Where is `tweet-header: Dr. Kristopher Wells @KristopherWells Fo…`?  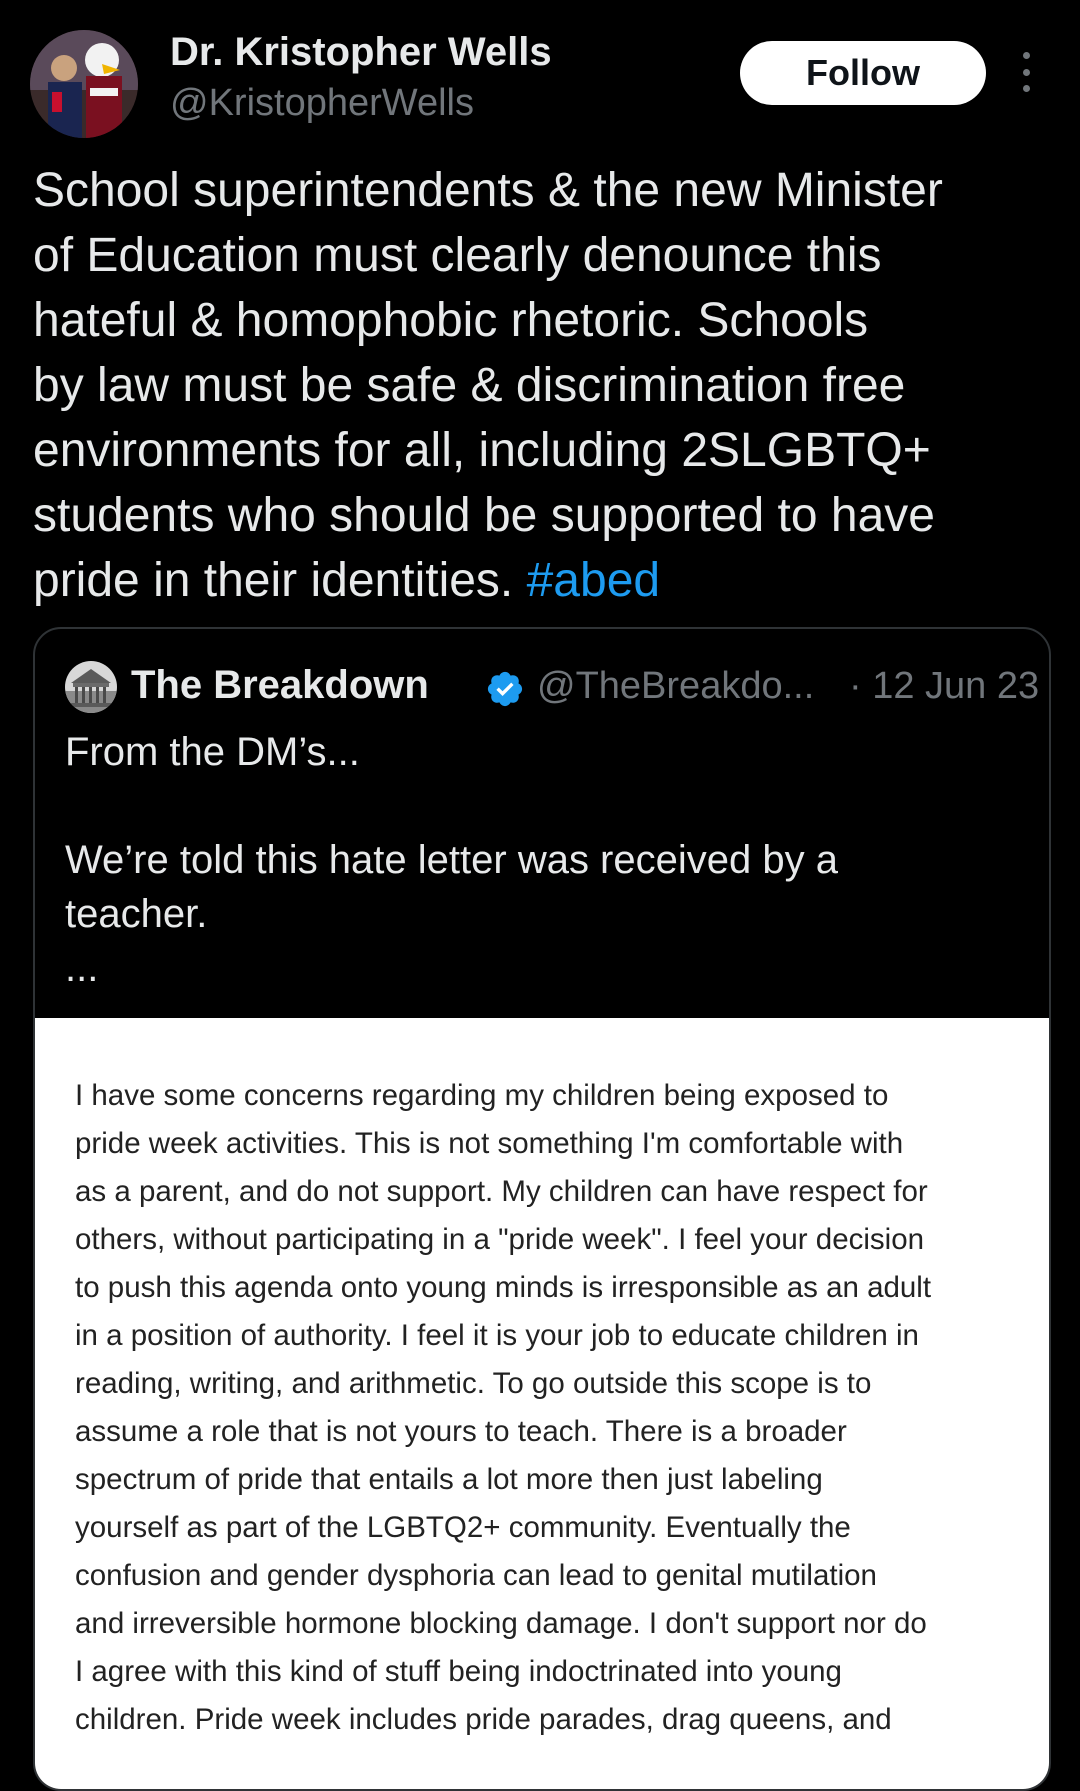
tweet-header: Dr. Kristopher Wells @KristopherWells Fo… is located at coordinates (540, 70).